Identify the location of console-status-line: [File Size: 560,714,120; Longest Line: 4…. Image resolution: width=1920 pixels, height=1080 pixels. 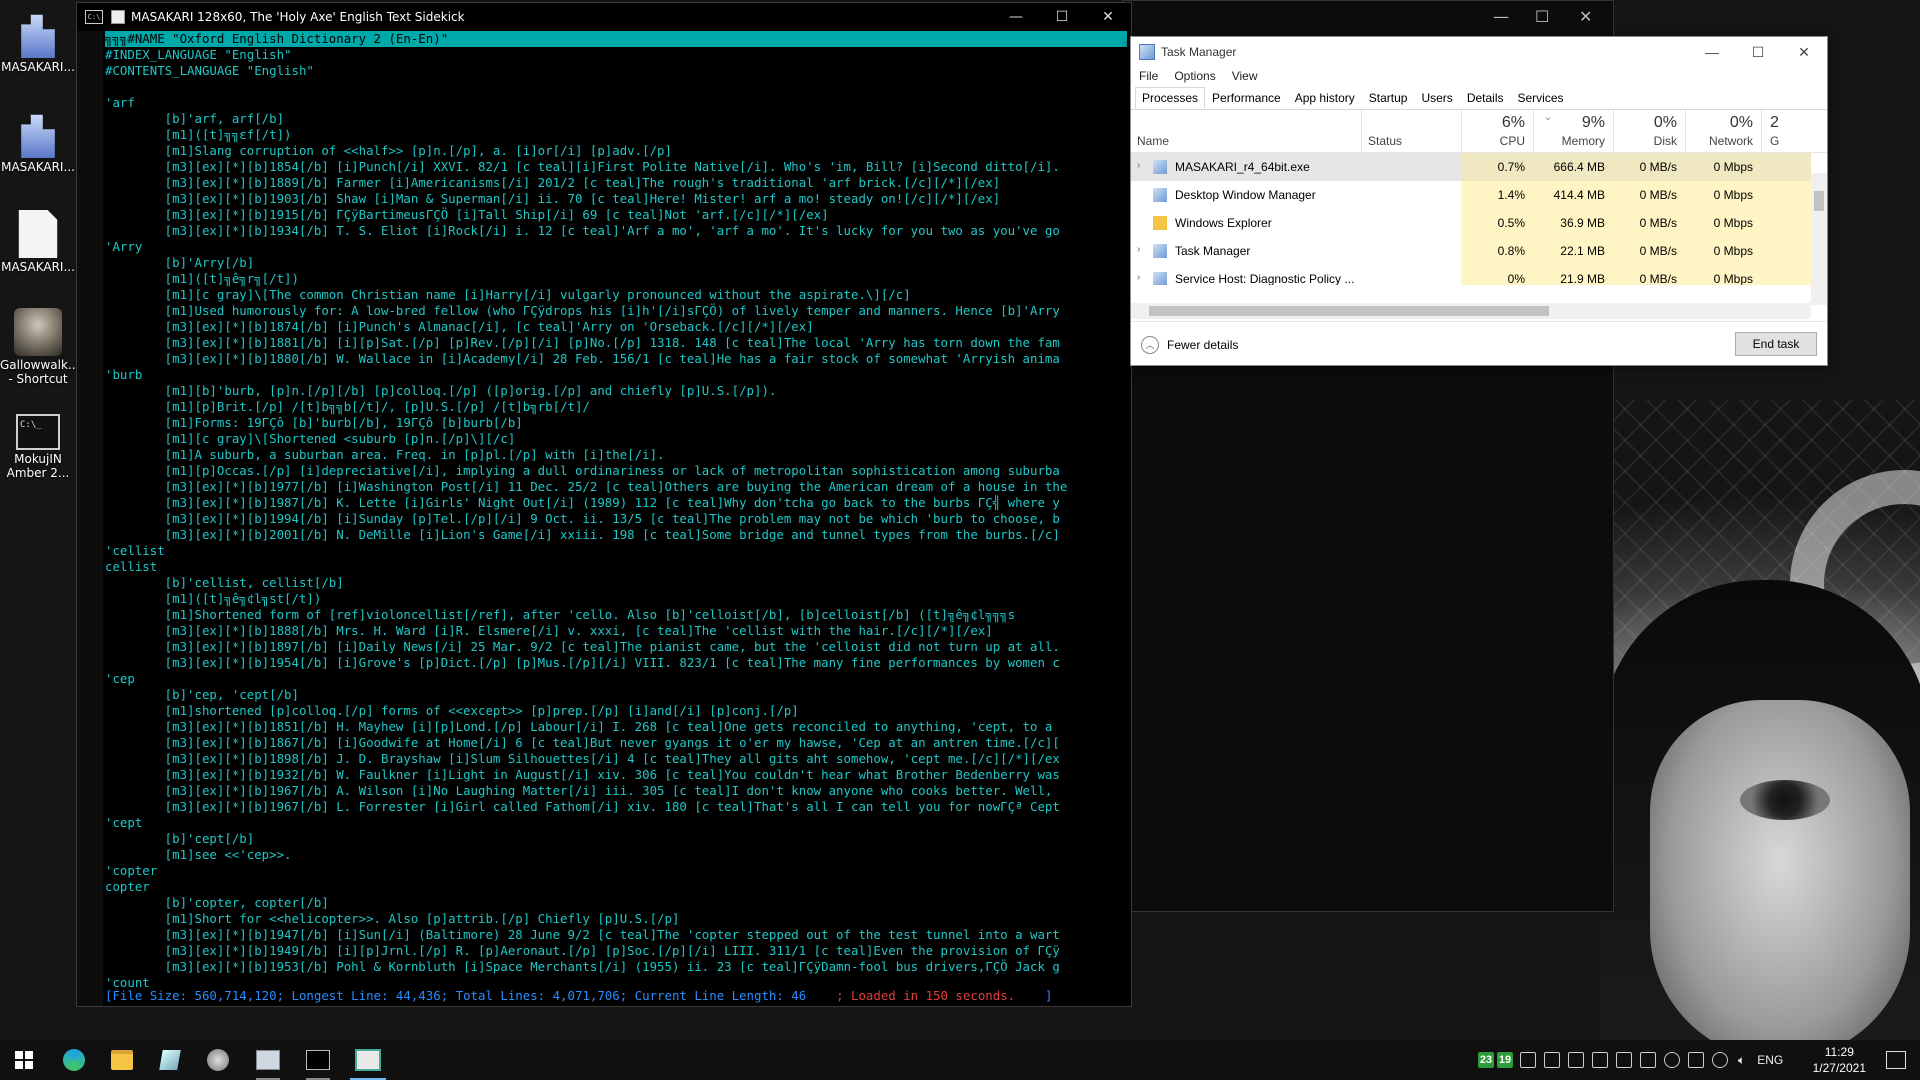
(616, 996).